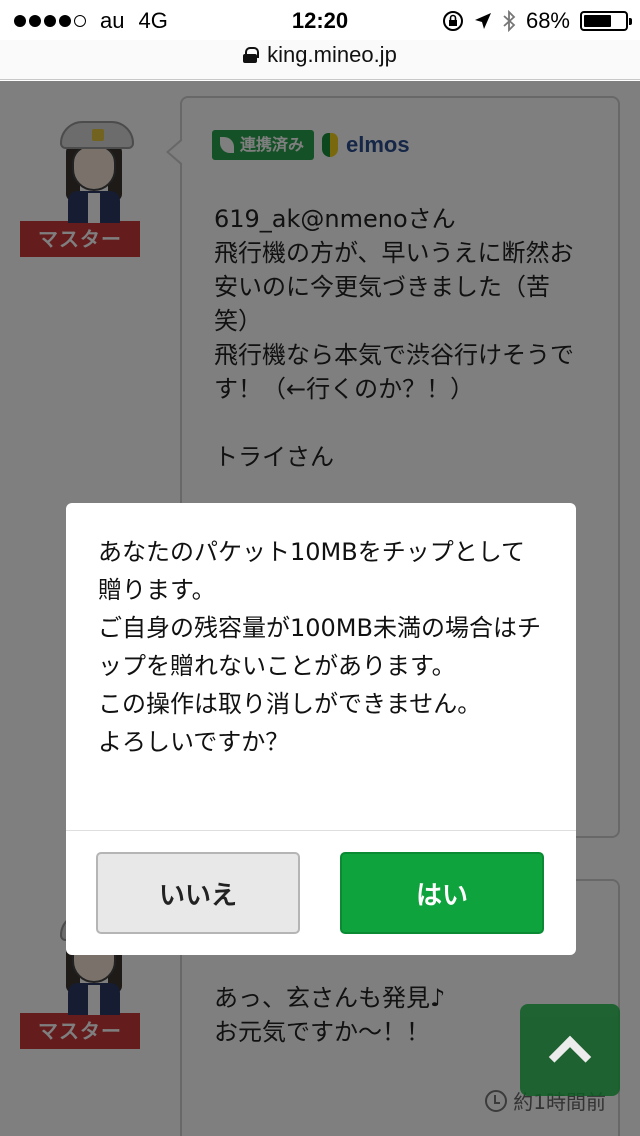 The height and width of the screenshot is (1136, 640). I want to click on lock-icon, so click(251, 55).